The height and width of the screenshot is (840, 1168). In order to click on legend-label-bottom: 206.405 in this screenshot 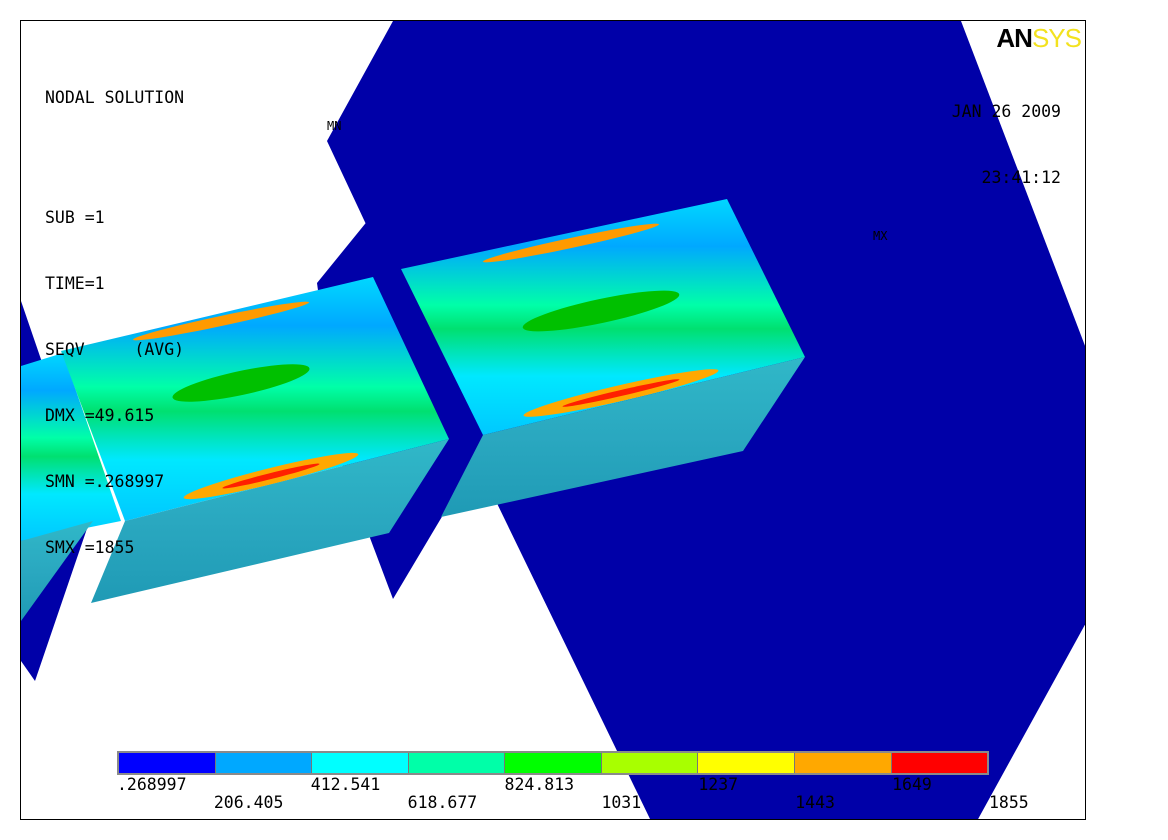, I will do `click(248, 802)`.